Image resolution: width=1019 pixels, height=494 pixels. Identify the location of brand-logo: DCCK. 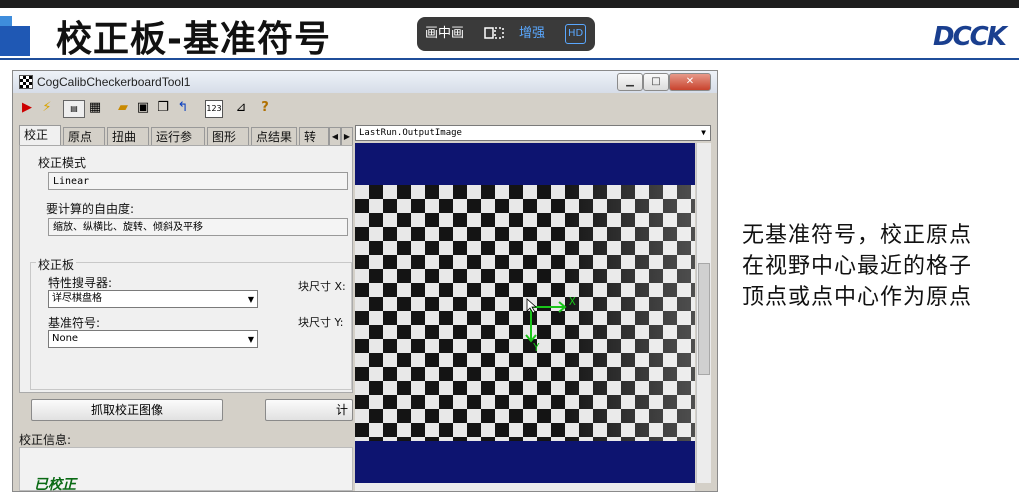
(970, 37).